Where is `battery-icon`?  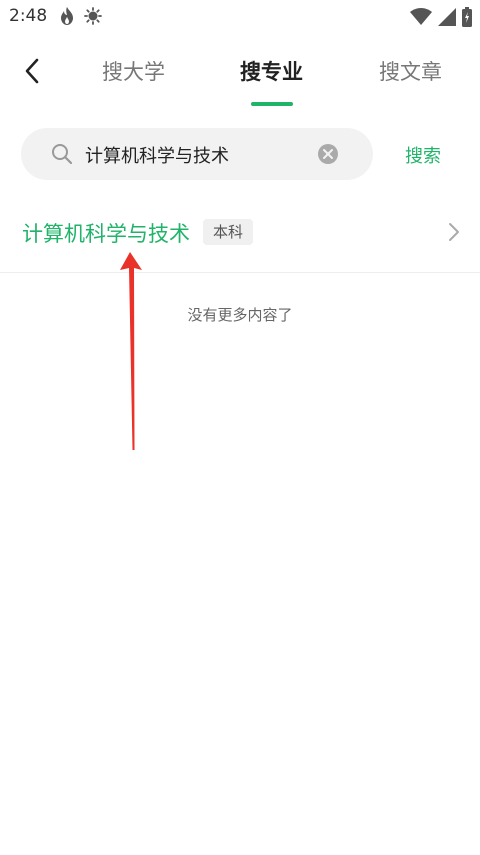 battery-icon is located at coordinates (467, 19).